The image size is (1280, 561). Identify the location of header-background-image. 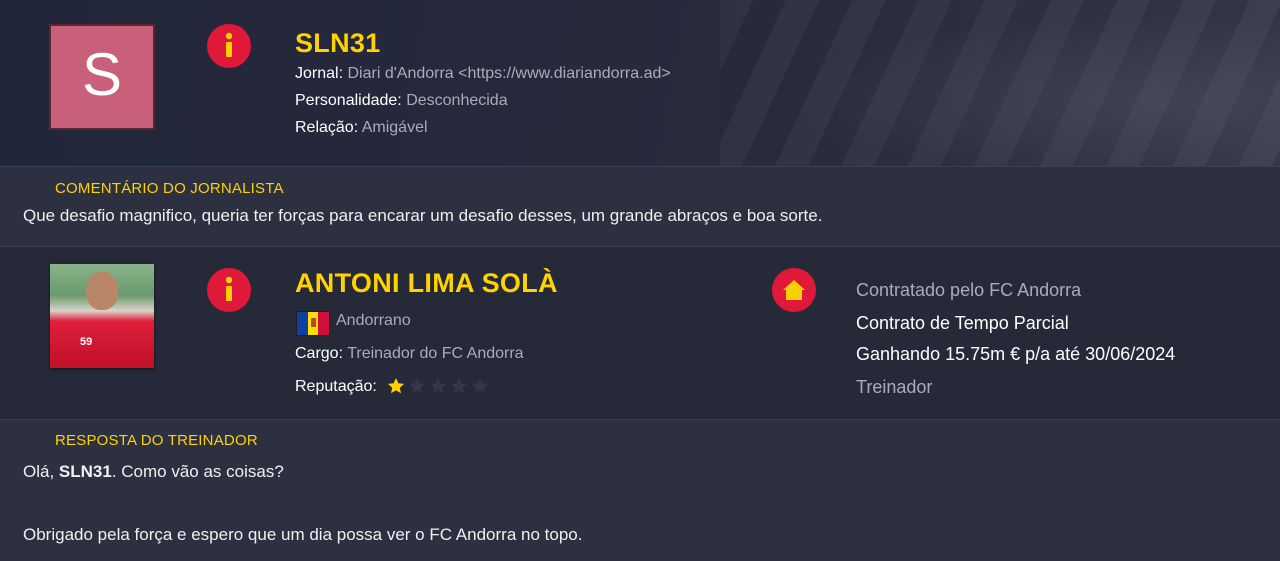
(1000, 83).